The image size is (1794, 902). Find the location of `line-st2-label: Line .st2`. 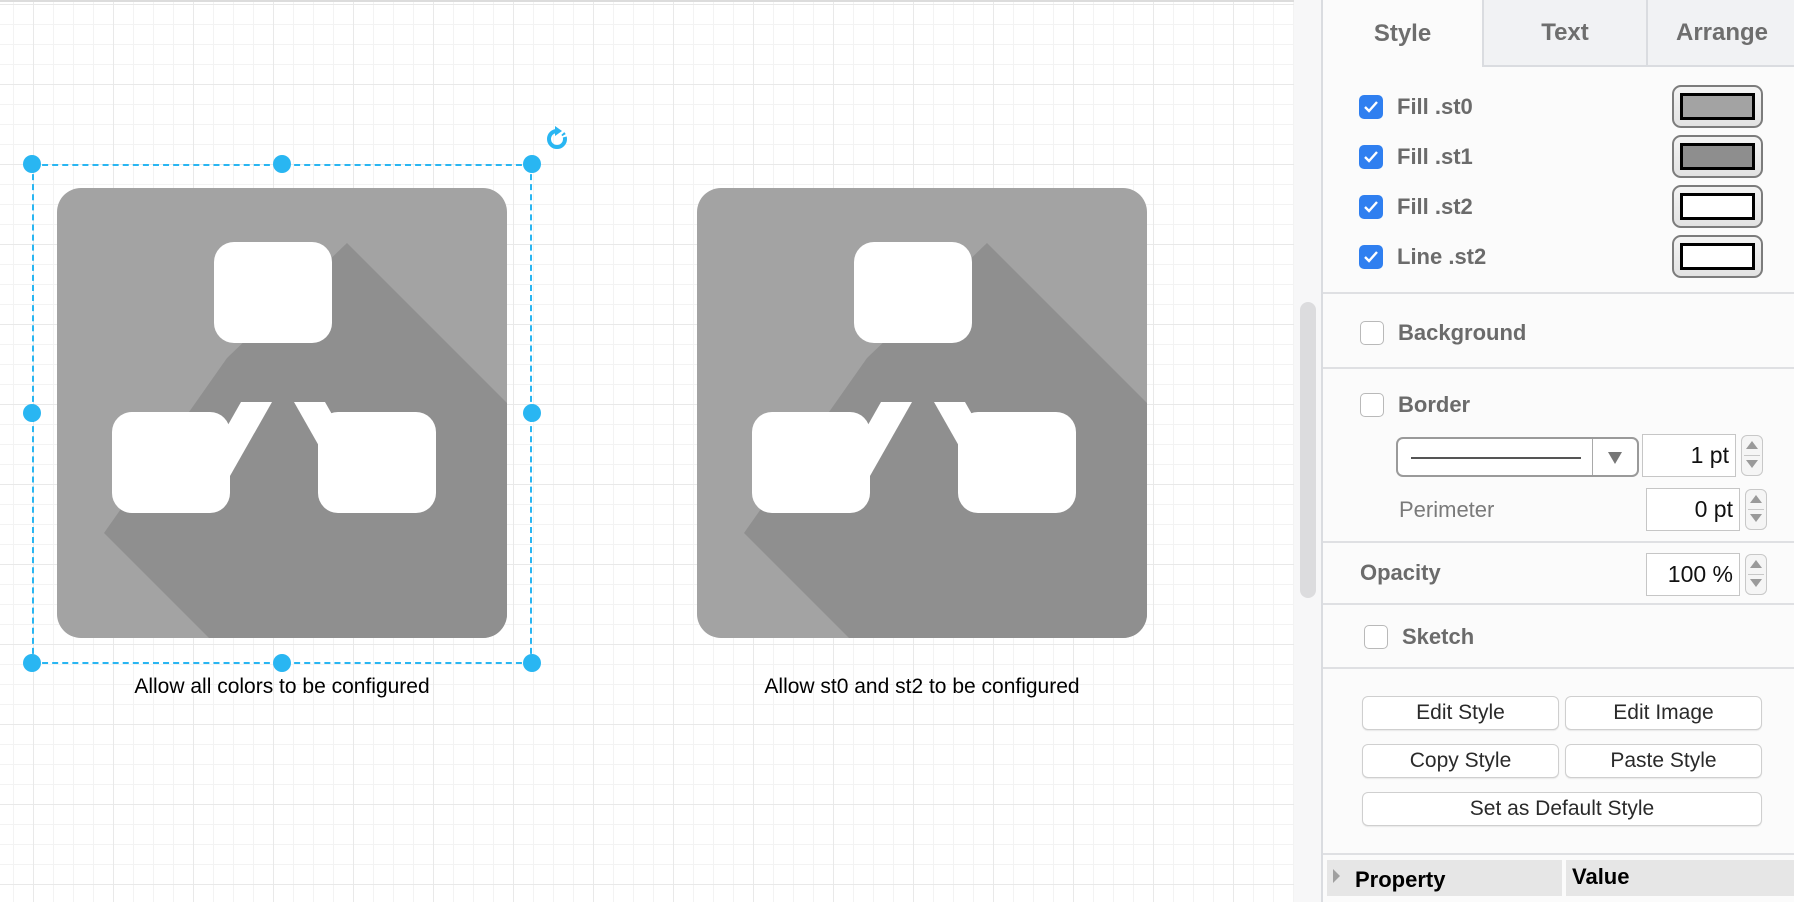

line-st2-label: Line .st2 is located at coordinates (1442, 256).